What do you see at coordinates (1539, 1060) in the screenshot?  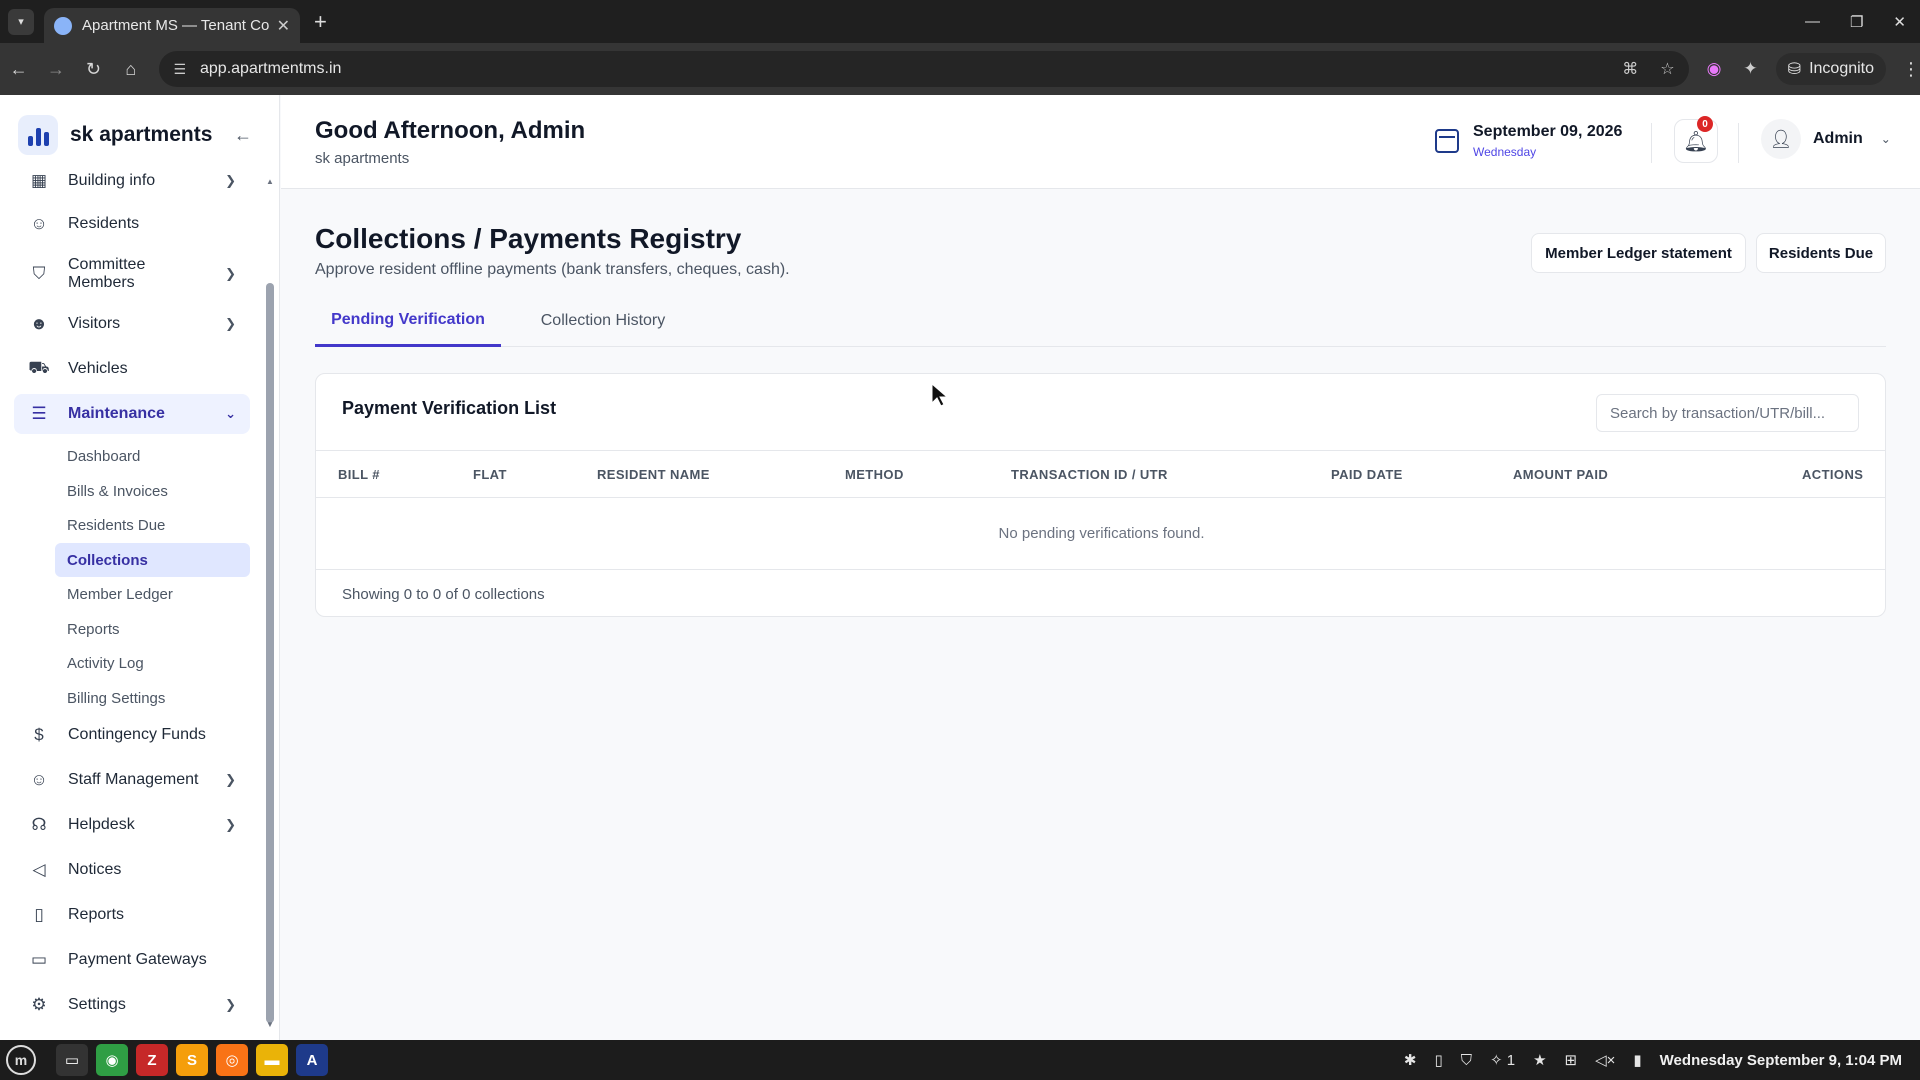 I see `star-tray-icon: ★` at bounding box center [1539, 1060].